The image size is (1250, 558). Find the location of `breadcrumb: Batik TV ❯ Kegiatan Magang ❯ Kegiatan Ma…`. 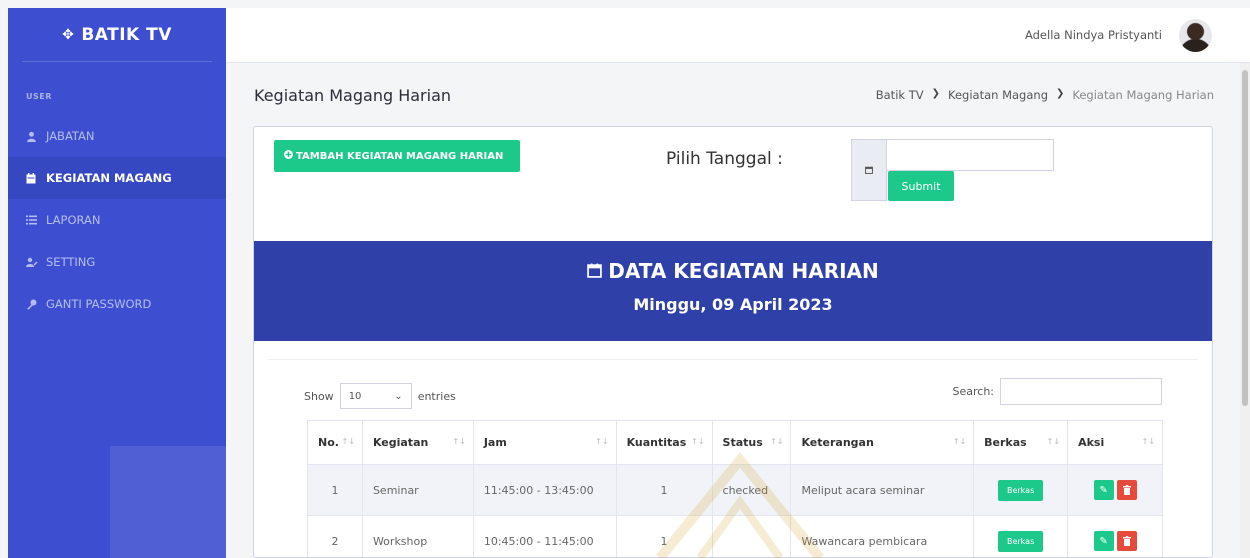

breadcrumb: Batik TV ❯ Kegiatan Magang ❯ Kegiatan Ma… is located at coordinates (1045, 95).